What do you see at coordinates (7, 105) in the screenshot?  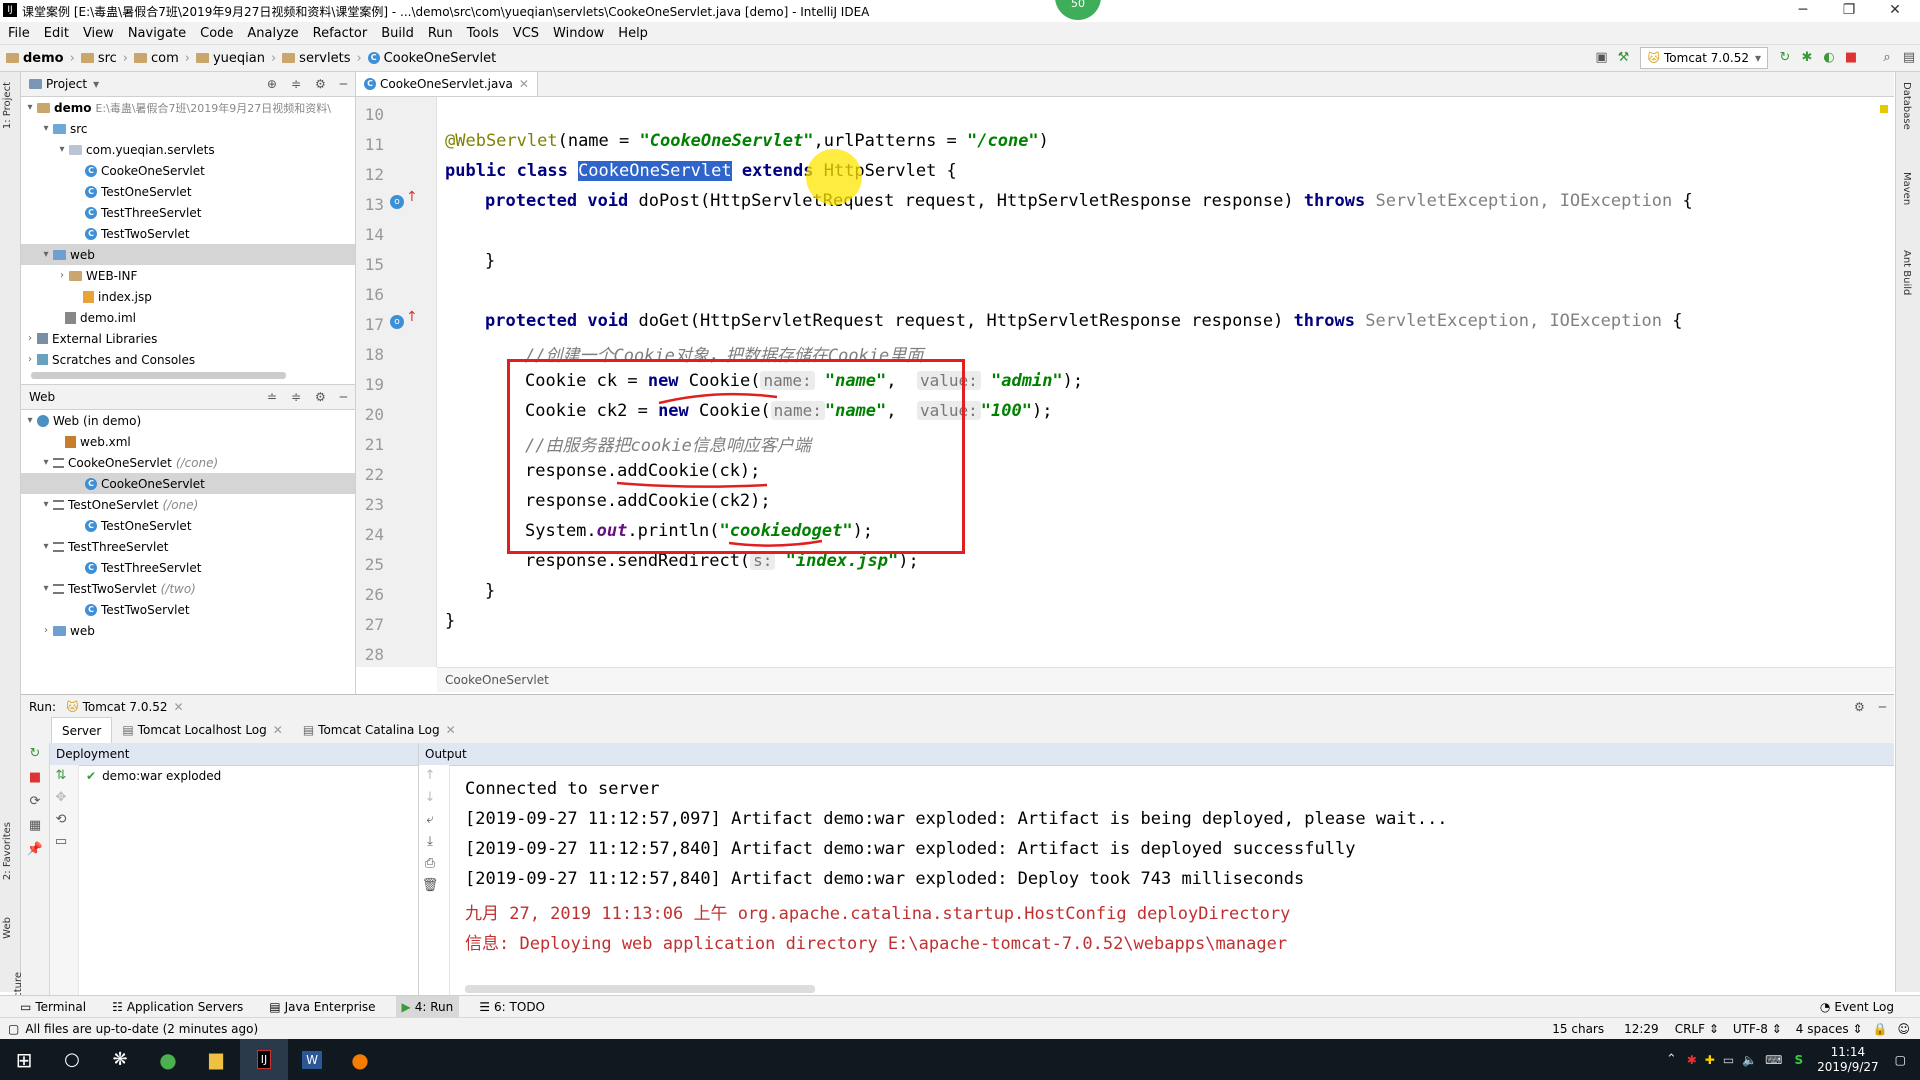 I see `project-tool-tab: 1: Project` at bounding box center [7, 105].